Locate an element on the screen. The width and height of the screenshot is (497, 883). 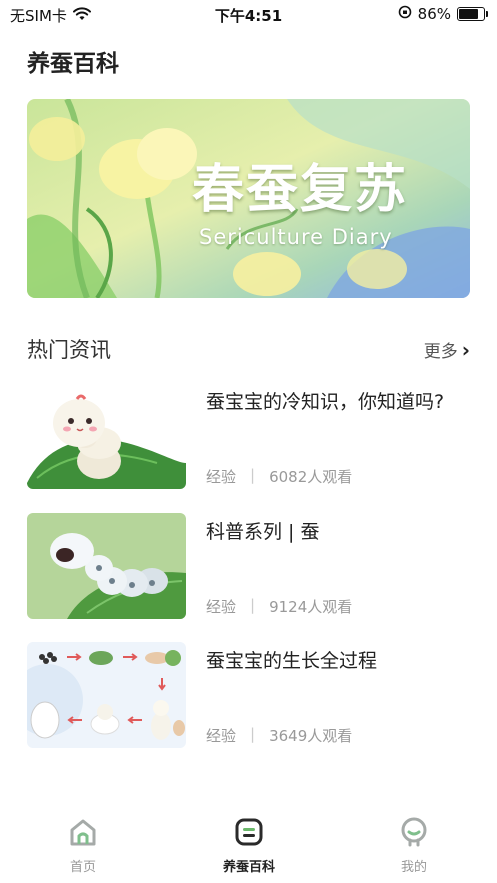
chevron-right-icon: › is located at coordinates (465, 349).